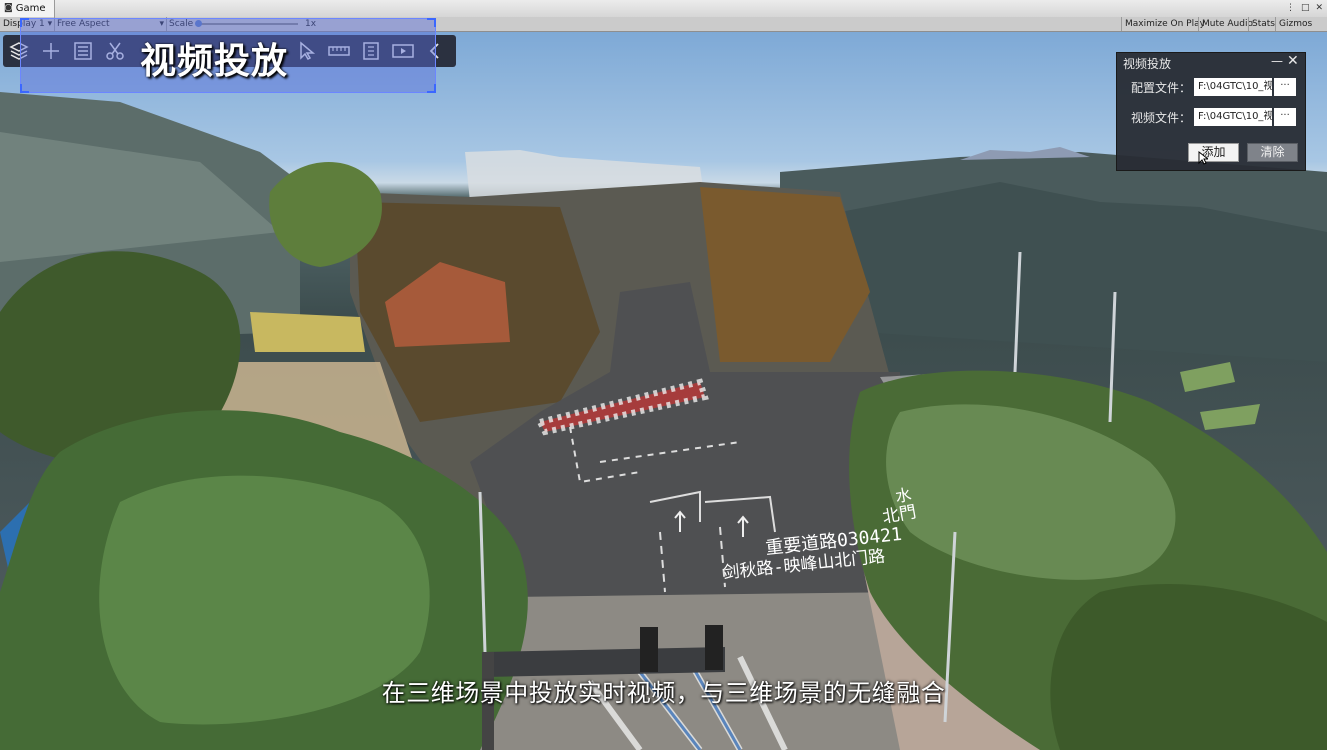 The width and height of the screenshot is (1327, 750). Describe the element at coordinates (1203, 158) in the screenshot. I see `mouse-cursor-icon` at that location.